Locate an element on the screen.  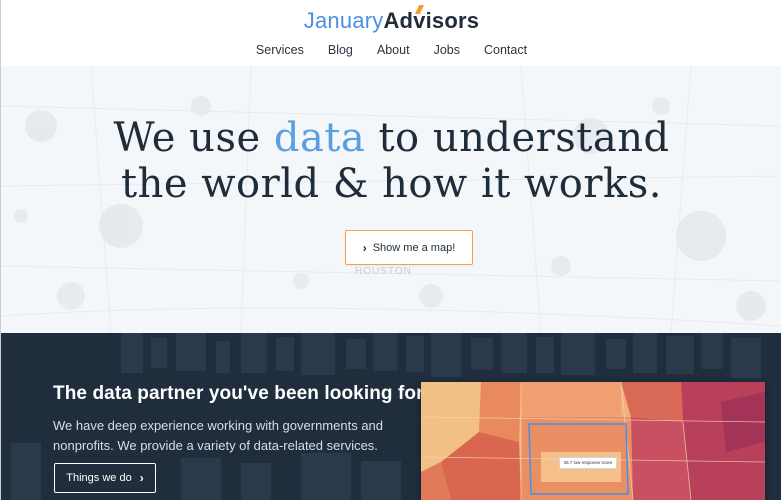
things-we-do-label: Things we do is located at coordinates (99, 478).